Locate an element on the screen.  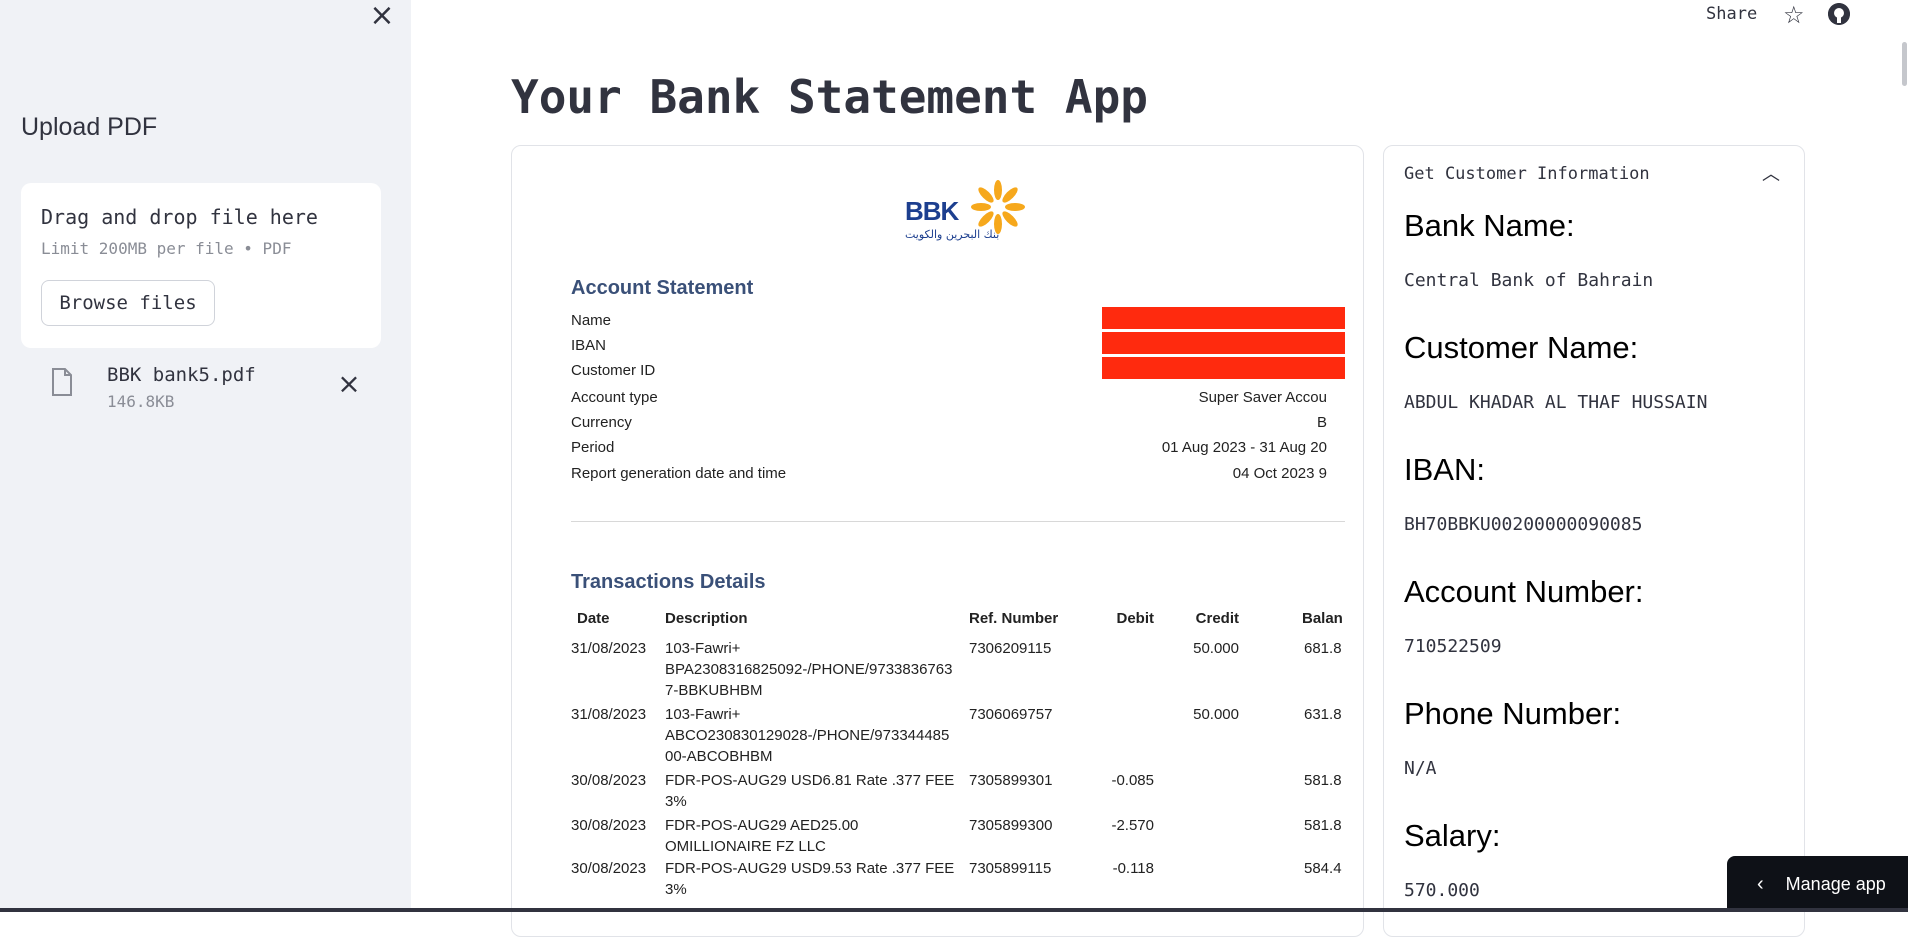
field-label: Bank Name: is located at coordinates (1489, 225).